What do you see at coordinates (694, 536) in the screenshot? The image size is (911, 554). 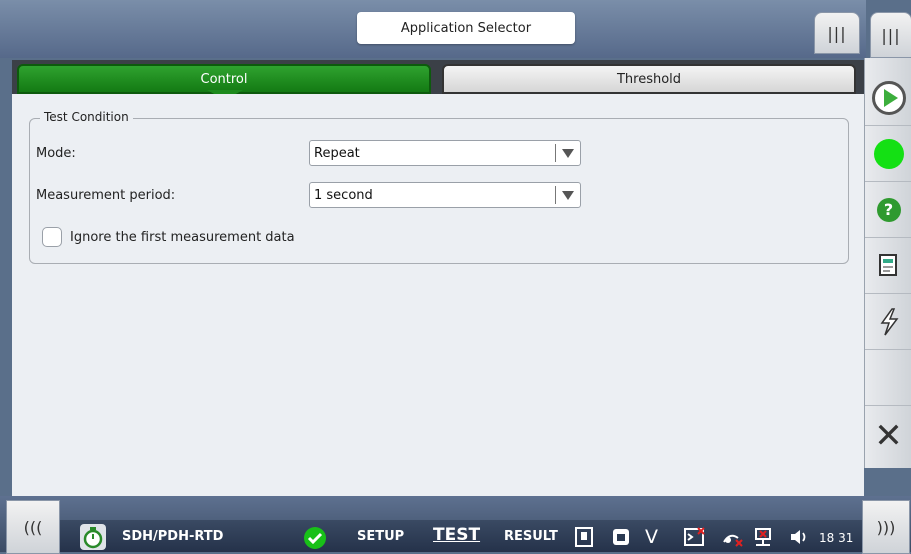 I see `terminal-icon` at bounding box center [694, 536].